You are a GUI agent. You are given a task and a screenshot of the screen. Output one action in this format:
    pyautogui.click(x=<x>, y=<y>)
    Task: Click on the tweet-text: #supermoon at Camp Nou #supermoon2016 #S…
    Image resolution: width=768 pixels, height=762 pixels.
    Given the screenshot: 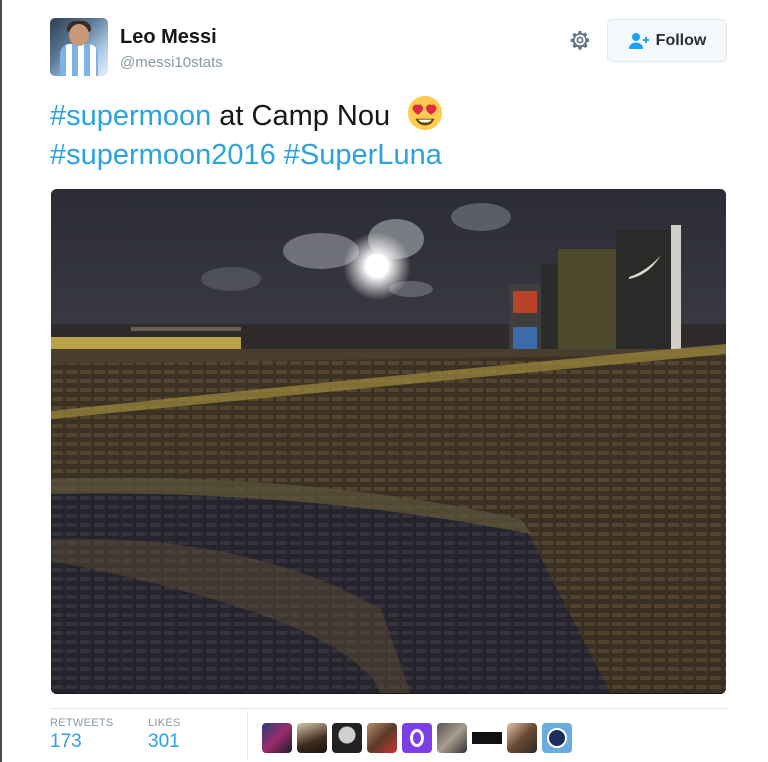 What is the action you would take?
    pyautogui.click(x=395, y=134)
    